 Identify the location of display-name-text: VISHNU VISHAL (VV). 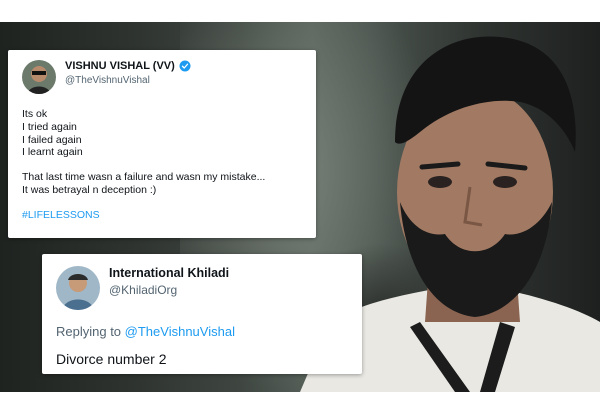
(120, 66).